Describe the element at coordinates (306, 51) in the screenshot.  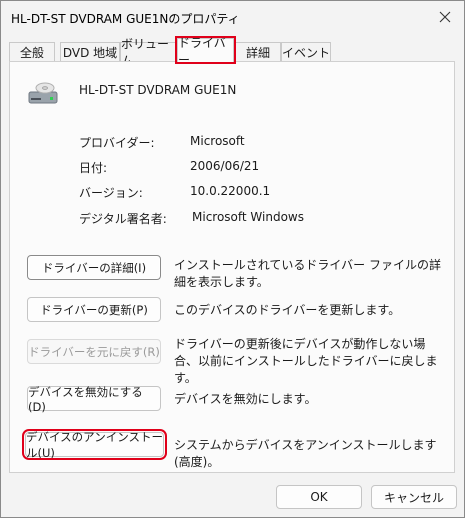
I see `tab-events: イベント` at that location.